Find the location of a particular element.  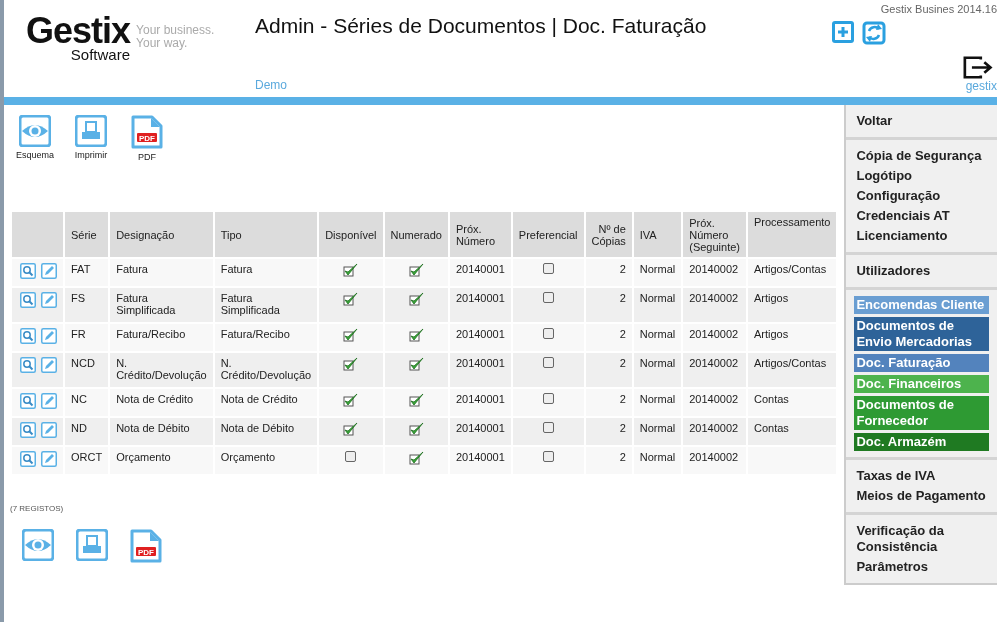

sidebar-item: Voltar is located at coordinates (921, 121).